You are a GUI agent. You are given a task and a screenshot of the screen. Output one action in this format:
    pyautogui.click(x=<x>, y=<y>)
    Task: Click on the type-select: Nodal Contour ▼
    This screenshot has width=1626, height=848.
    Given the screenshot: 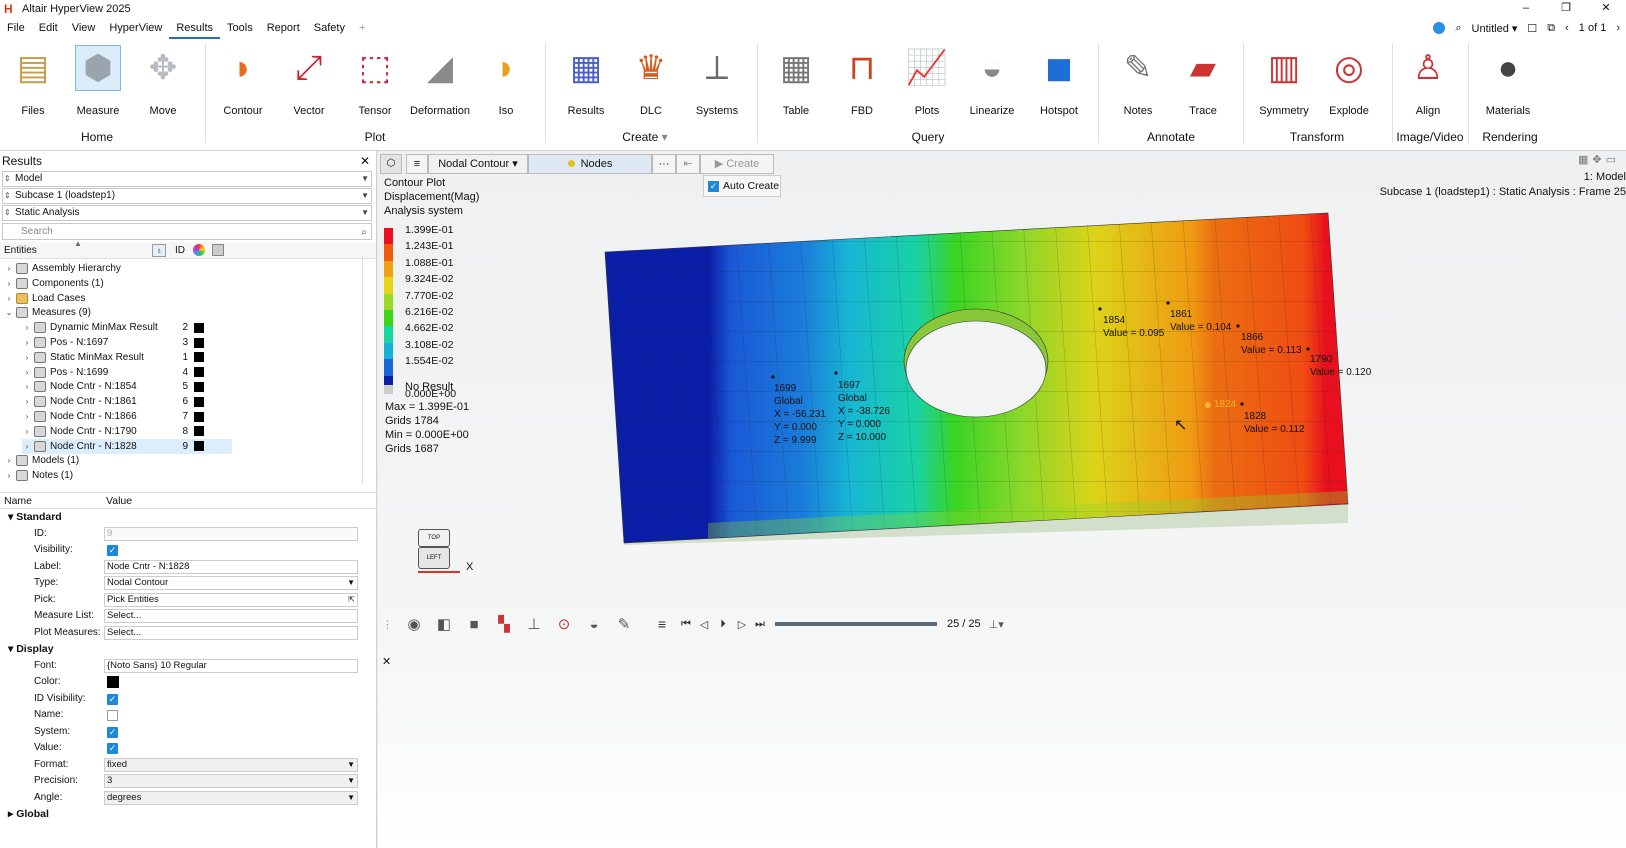 What is the action you would take?
    pyautogui.click(x=231, y=583)
    